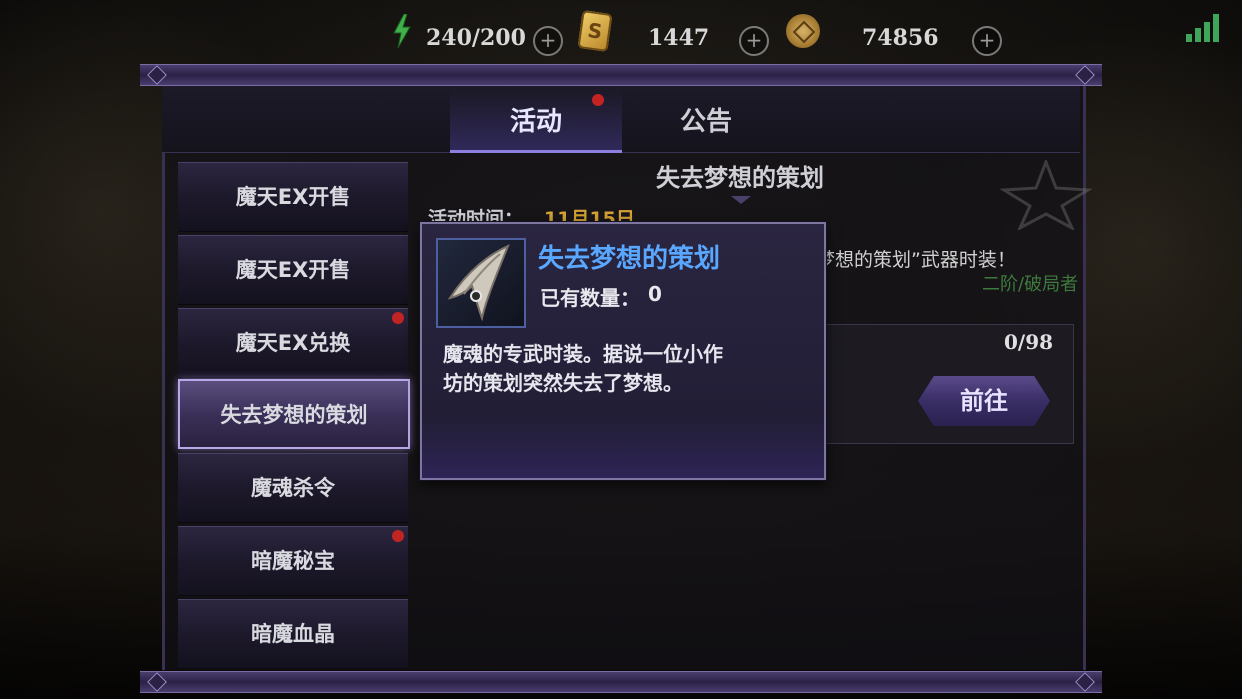  What do you see at coordinates (655, 294) in the screenshot?
I see `owned-count-value: 0` at bounding box center [655, 294].